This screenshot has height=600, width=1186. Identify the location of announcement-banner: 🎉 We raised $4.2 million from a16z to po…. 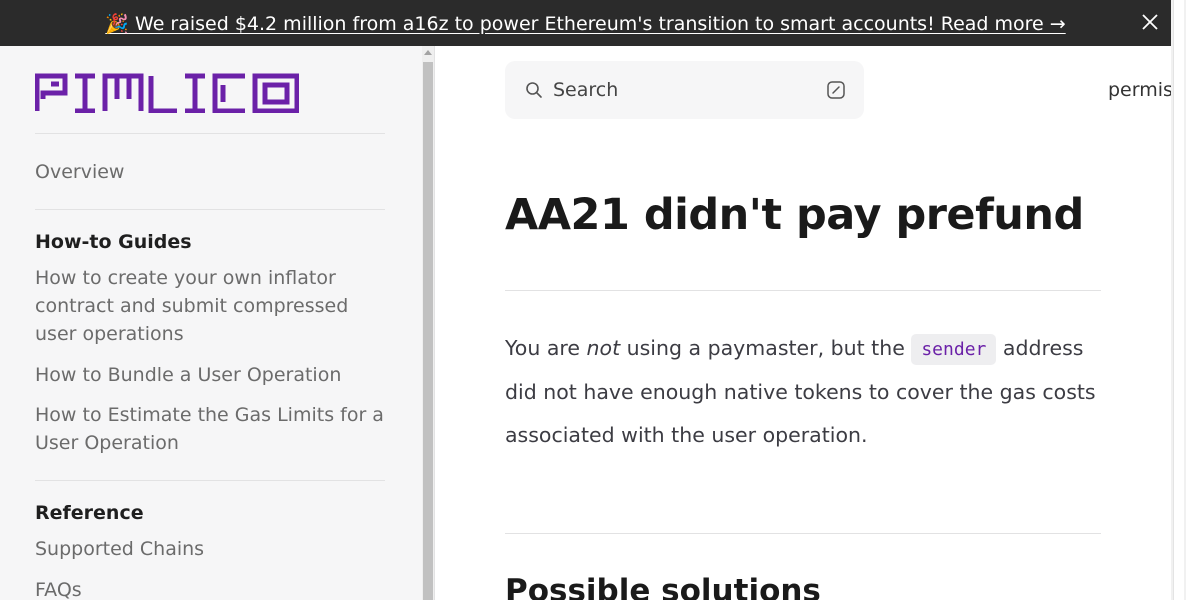
(585, 23).